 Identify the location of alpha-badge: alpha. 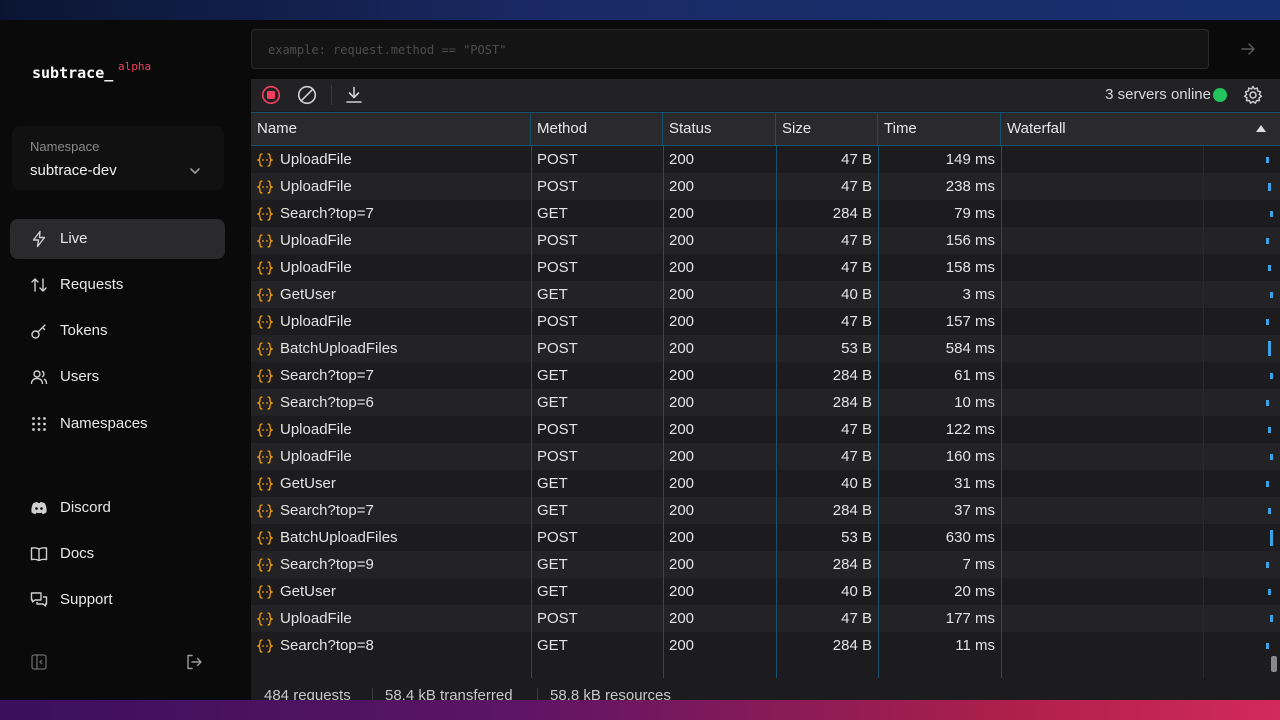
(135, 66).